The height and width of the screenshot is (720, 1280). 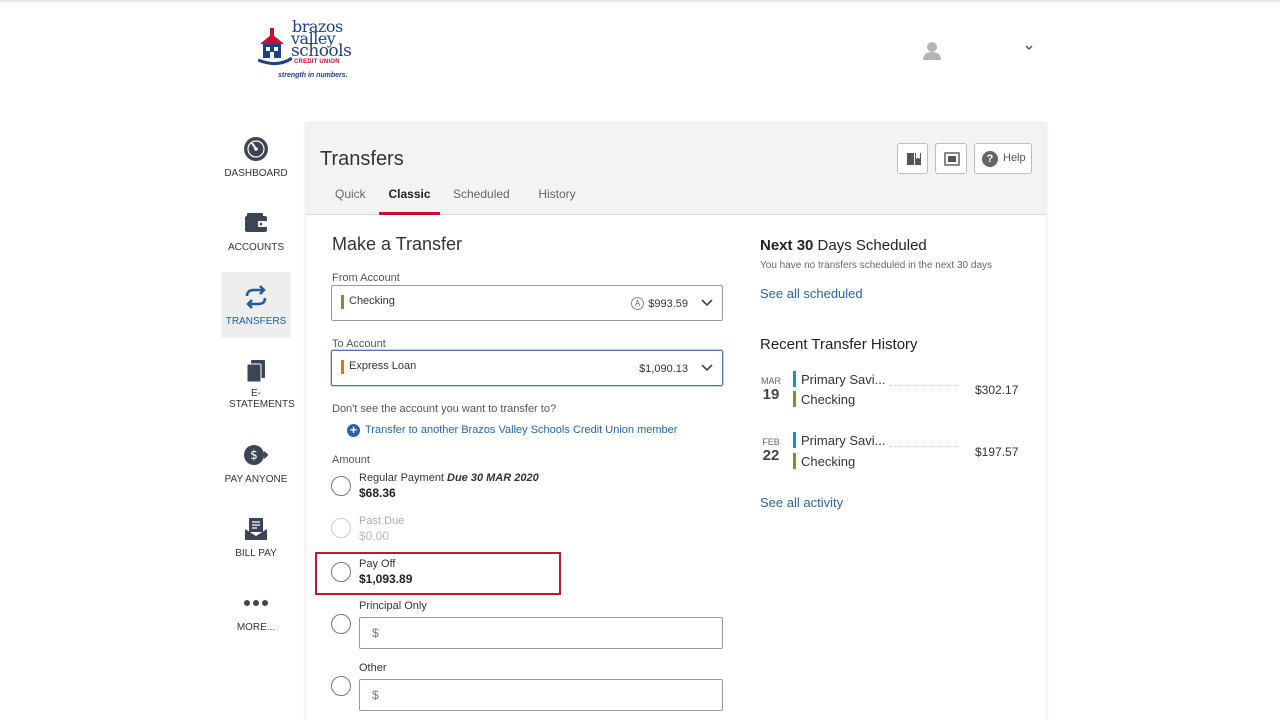 I want to click on nav-item-dashboard: DASHBOARD, so click(x=256, y=157).